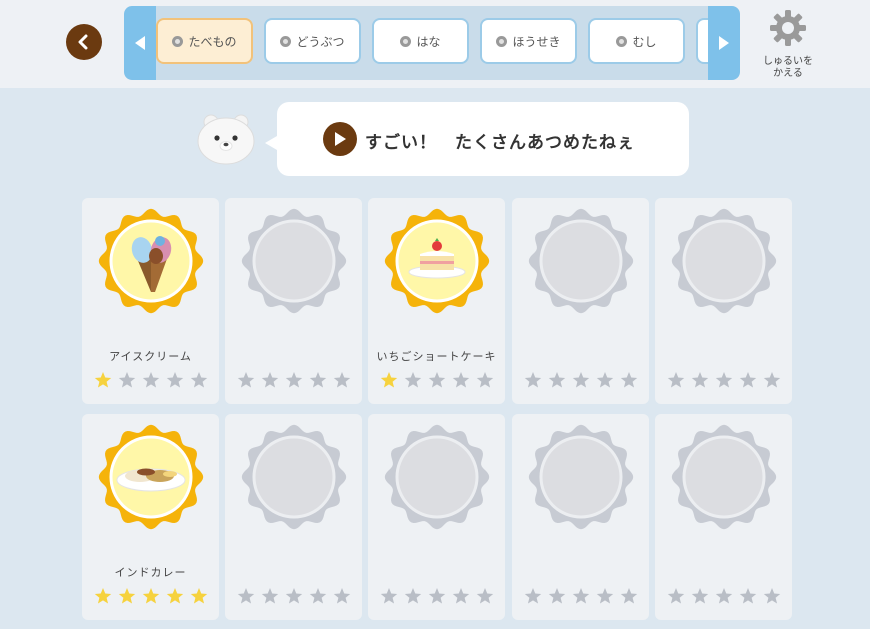 Image resolution: width=870 pixels, height=629 pixels. I want to click on message-bubble: すごい！ たくさんあつめたねぇ, so click(477, 139).